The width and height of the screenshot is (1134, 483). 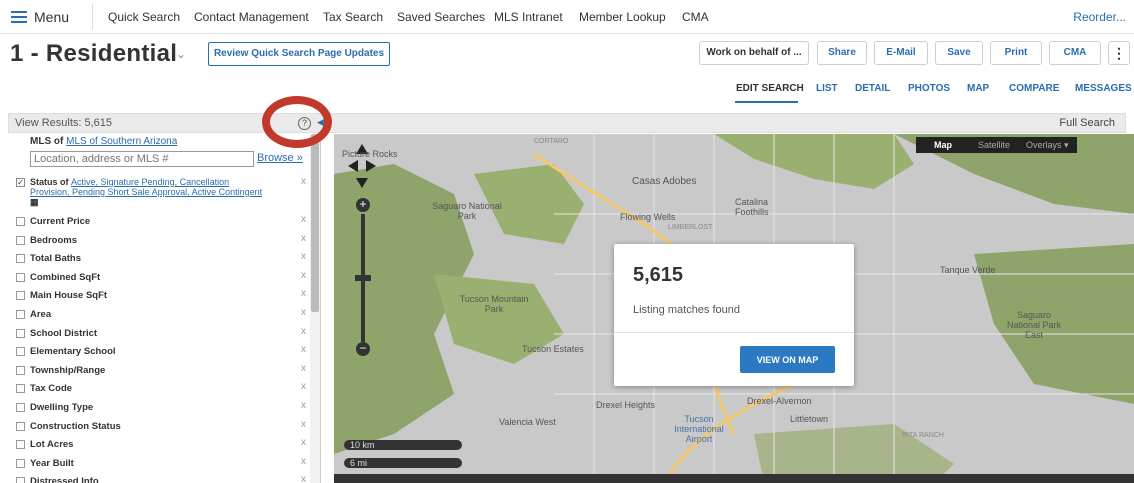 What do you see at coordinates (52, 445) in the screenshot?
I see `filter-label: Lot Acres` at bounding box center [52, 445].